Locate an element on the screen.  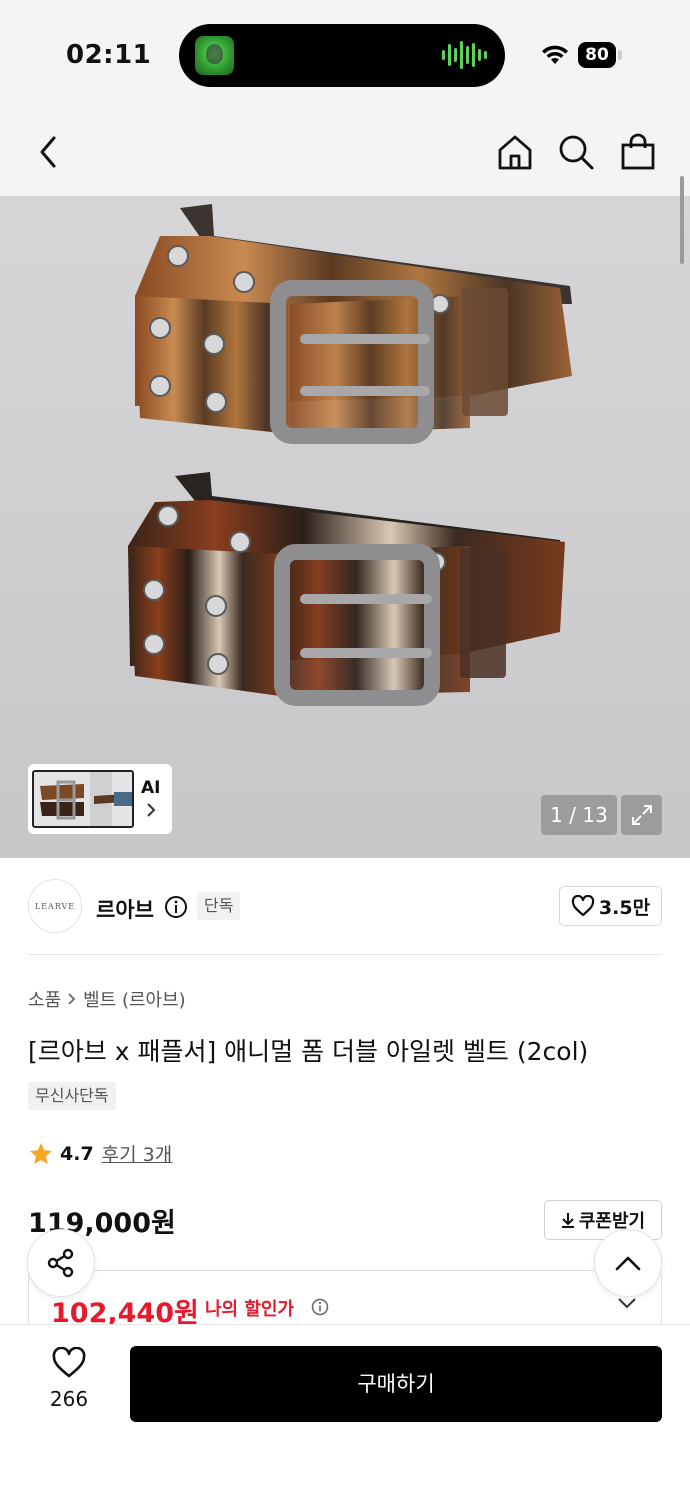
battery-indicator: 80 is located at coordinates (597, 55).